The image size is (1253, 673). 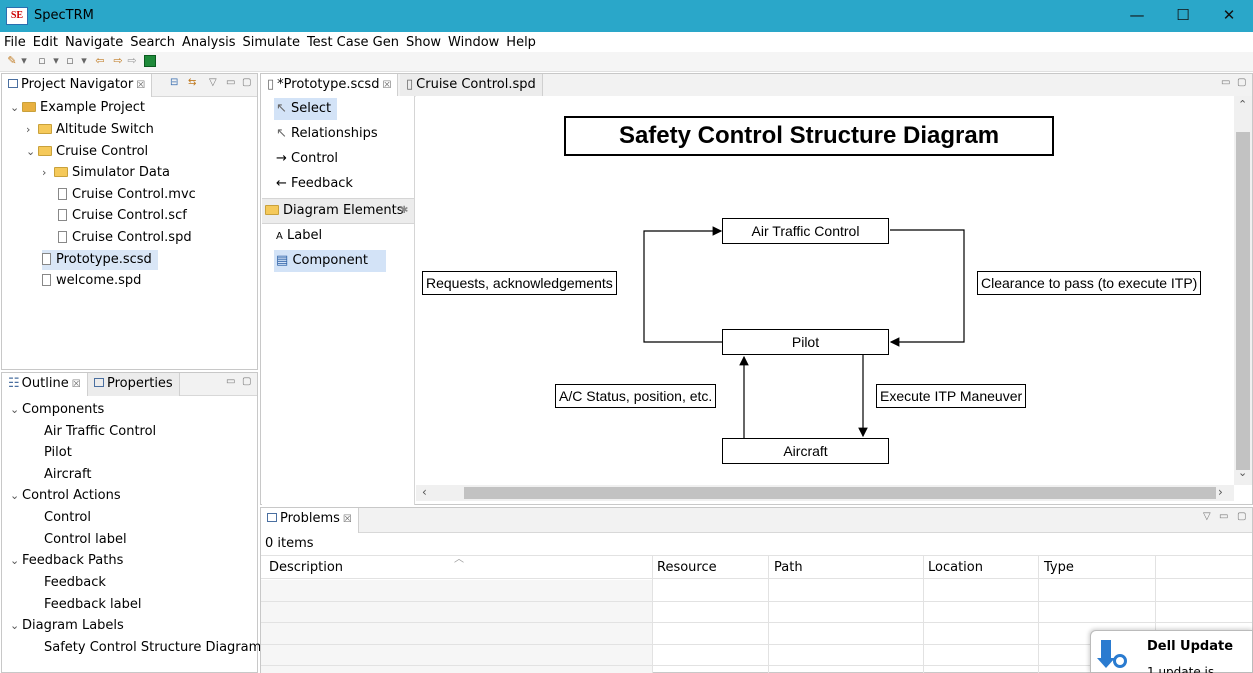 What do you see at coordinates (805, 342) in the screenshot?
I see `component-pilot: Pilot` at bounding box center [805, 342].